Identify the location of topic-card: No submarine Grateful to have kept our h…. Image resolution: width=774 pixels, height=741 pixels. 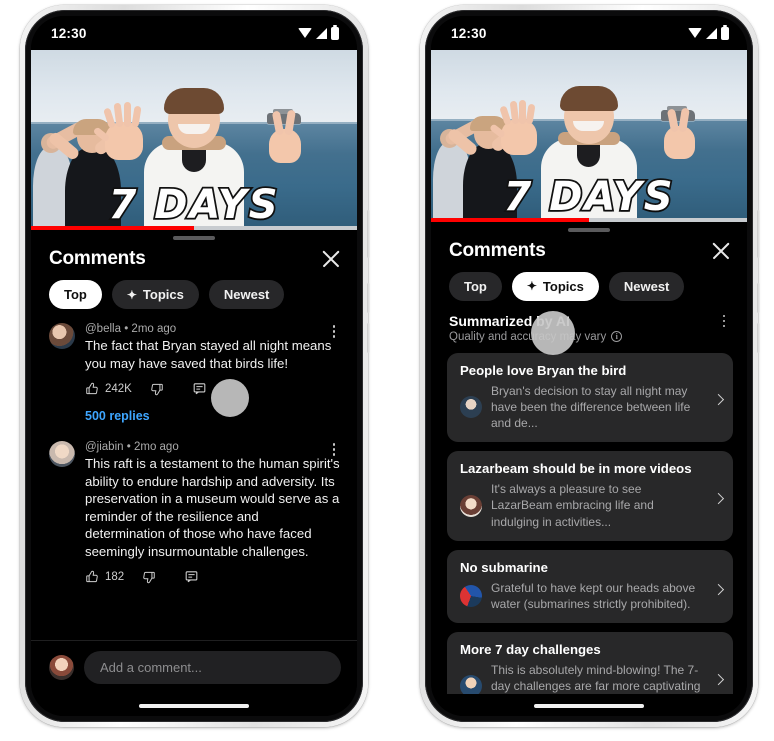
(590, 586).